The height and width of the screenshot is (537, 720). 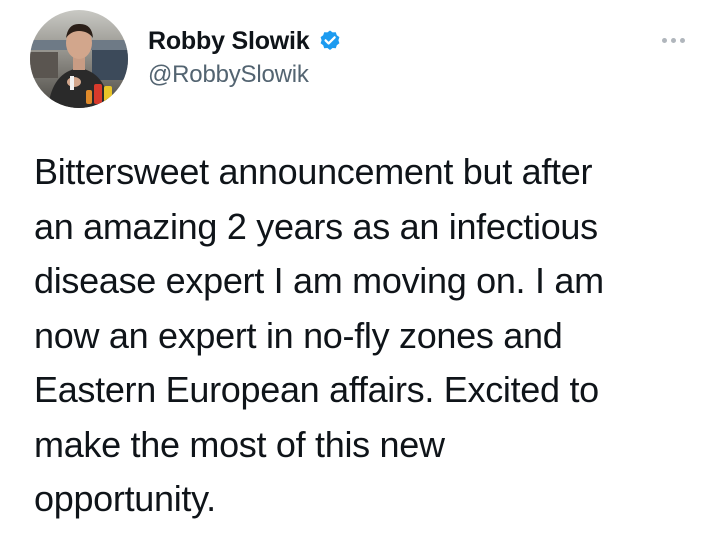 I want to click on tweet-header: Robby Slowik @RobbySlowik, so click(x=245, y=56).